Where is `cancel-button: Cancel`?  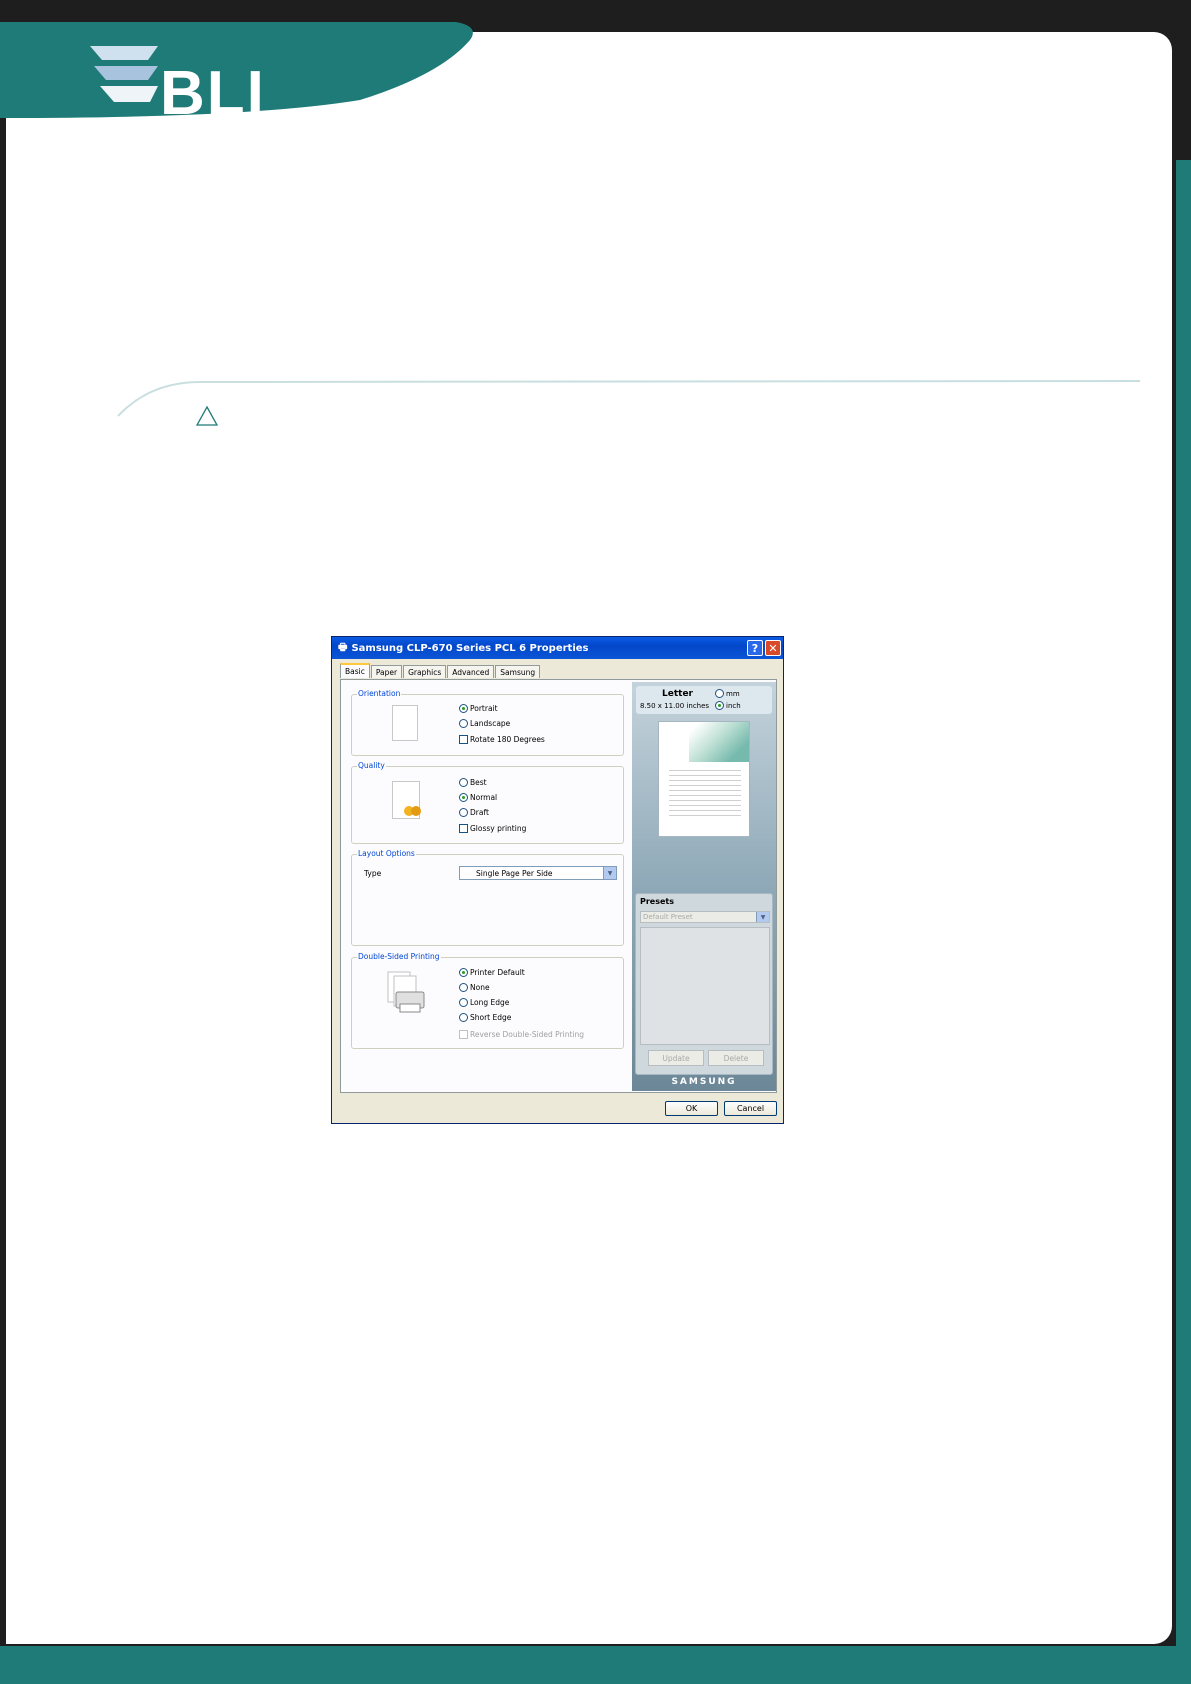
cancel-button: Cancel is located at coordinates (750, 1108).